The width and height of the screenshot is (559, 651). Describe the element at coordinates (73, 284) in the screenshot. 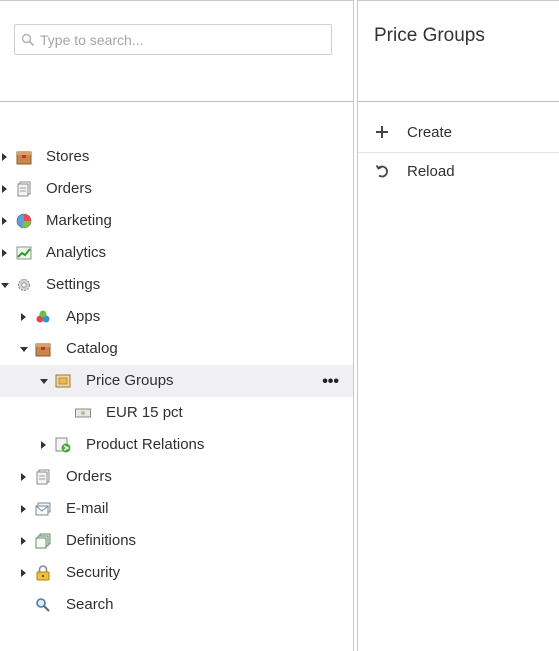

I see `tree-node-label: Settings` at that location.